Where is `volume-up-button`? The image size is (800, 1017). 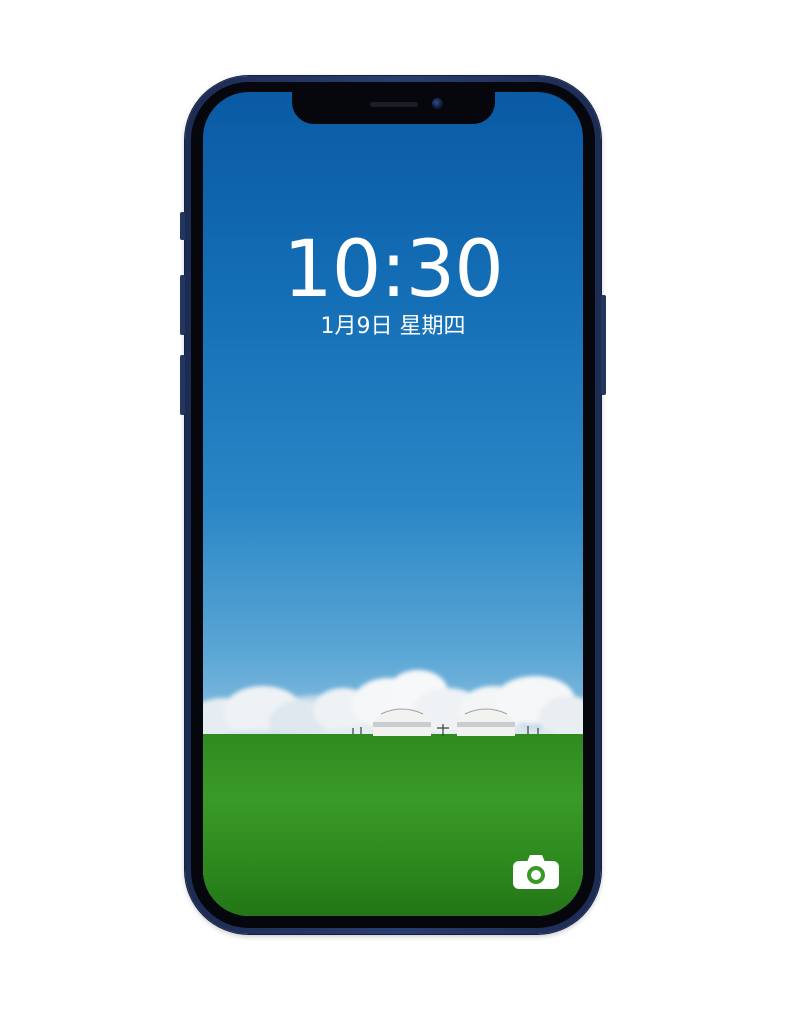 volume-up-button is located at coordinates (182, 305).